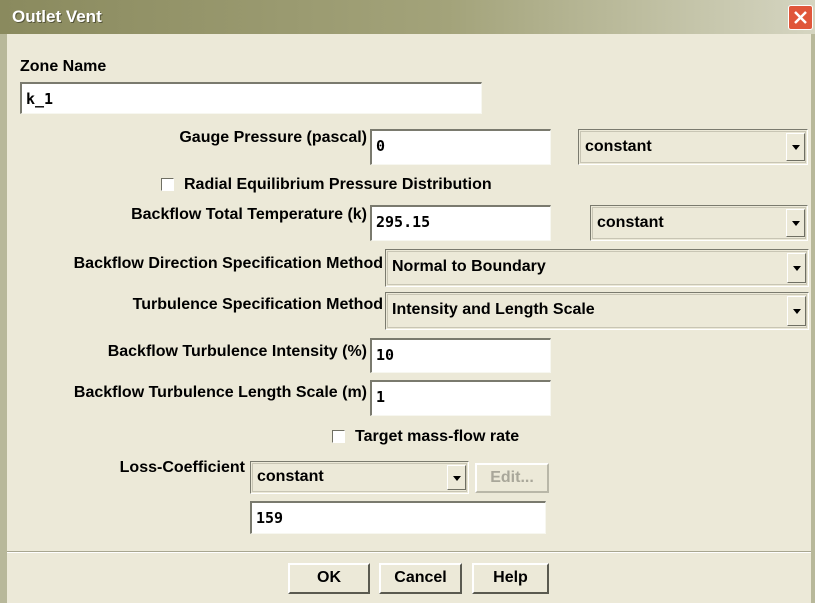 Image resolution: width=815 pixels, height=603 pixels. I want to click on backflow-temperature-label: Backflow Total Temperature (k), so click(249, 214).